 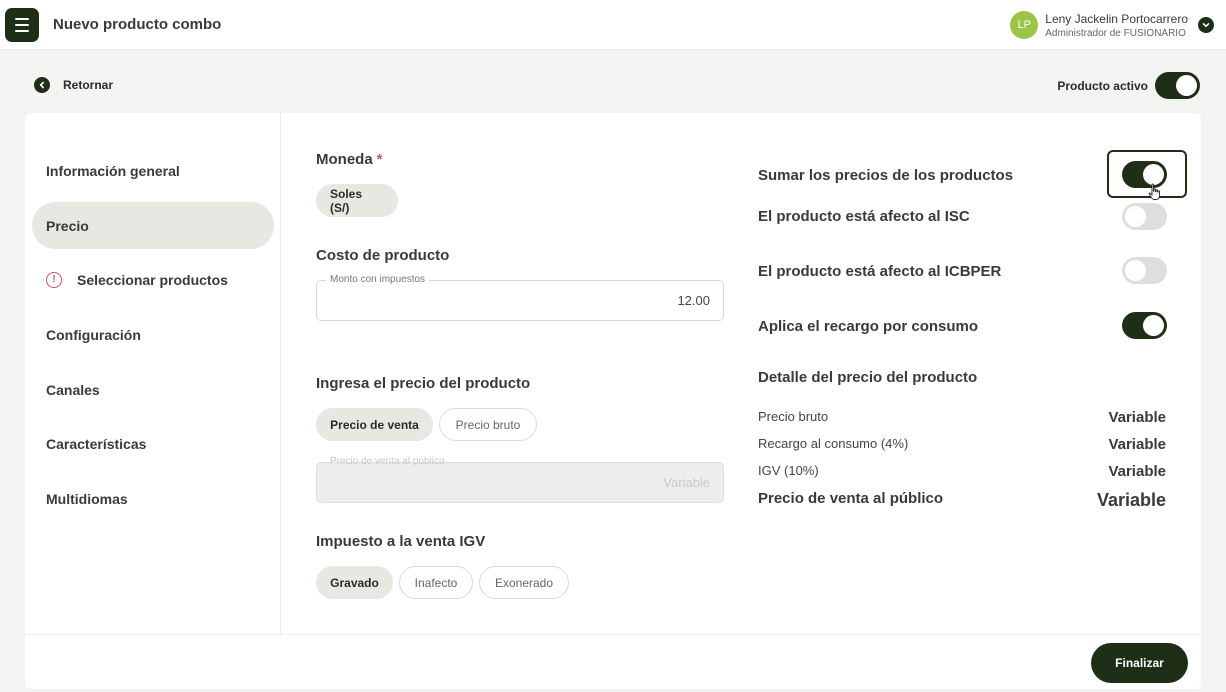 I want to click on isc-label: El producto está afecto al ISC, so click(x=864, y=216).